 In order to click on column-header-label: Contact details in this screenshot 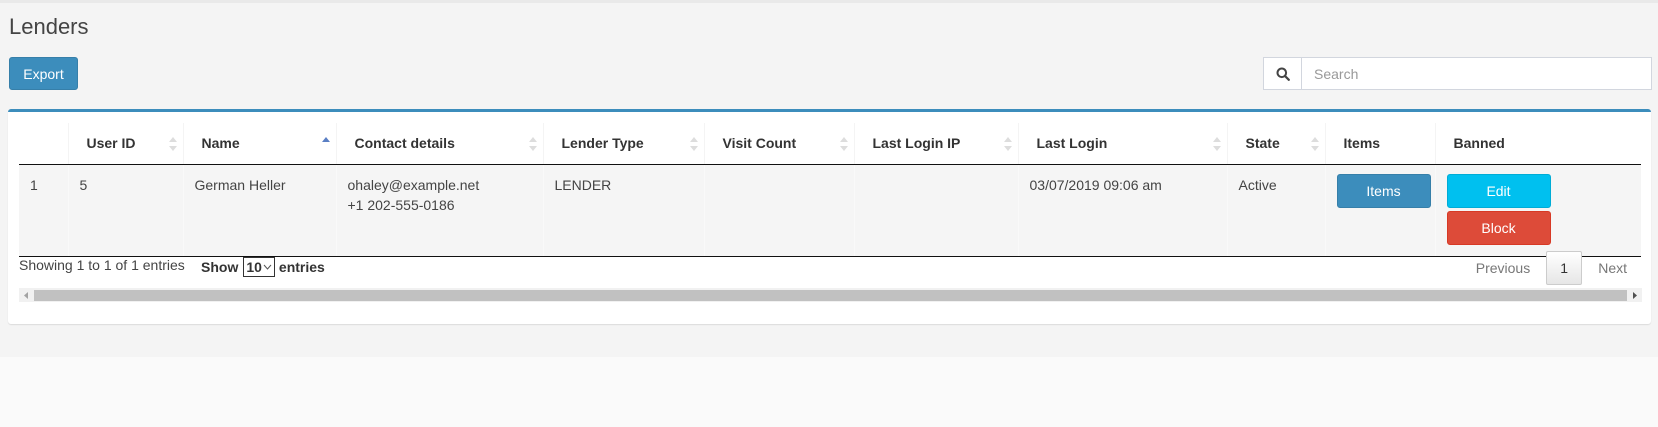, I will do `click(404, 143)`.